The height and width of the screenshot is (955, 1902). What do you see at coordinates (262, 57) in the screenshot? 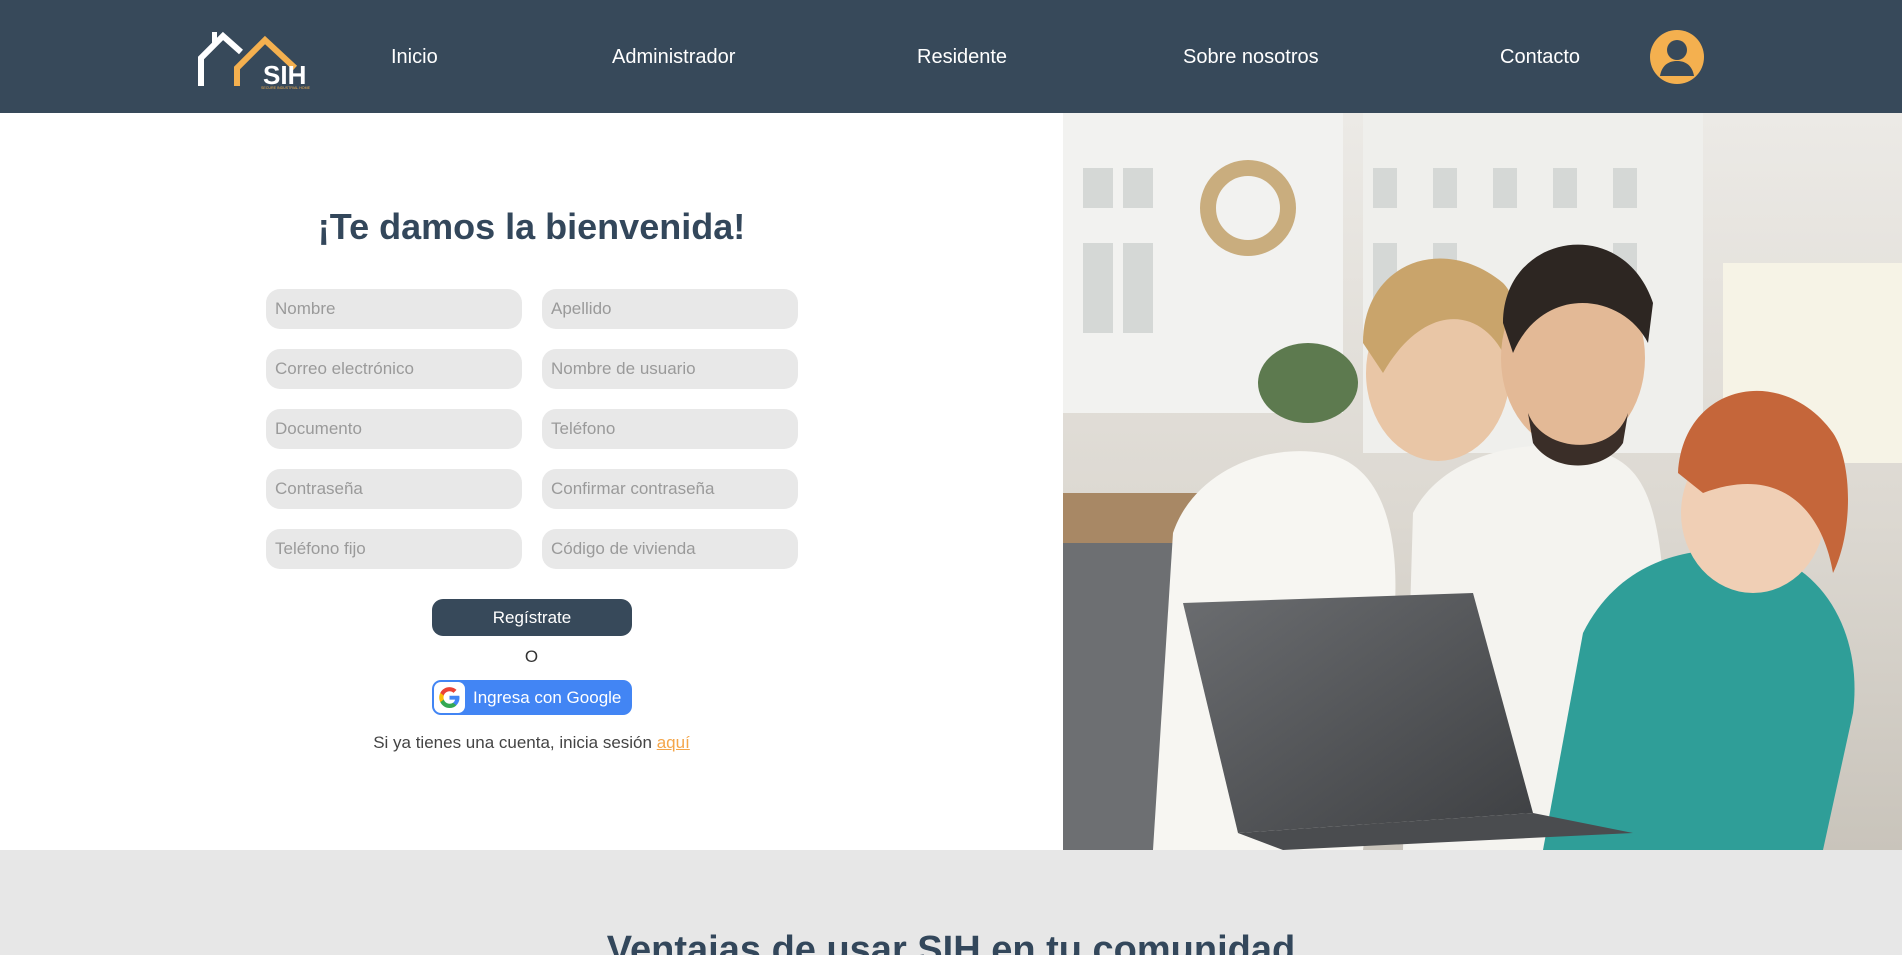
I see `sih-logo: SIH SECURE INDUSTRIAL HOME` at bounding box center [262, 57].